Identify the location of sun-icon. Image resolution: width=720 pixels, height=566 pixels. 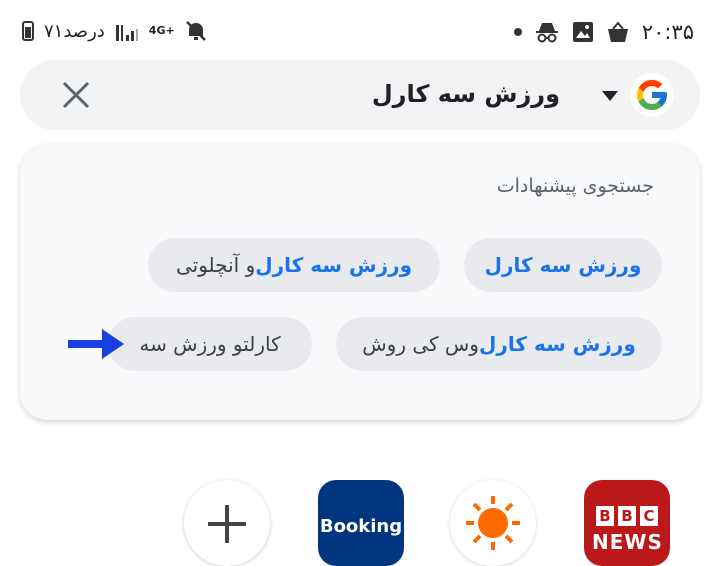
(493, 523).